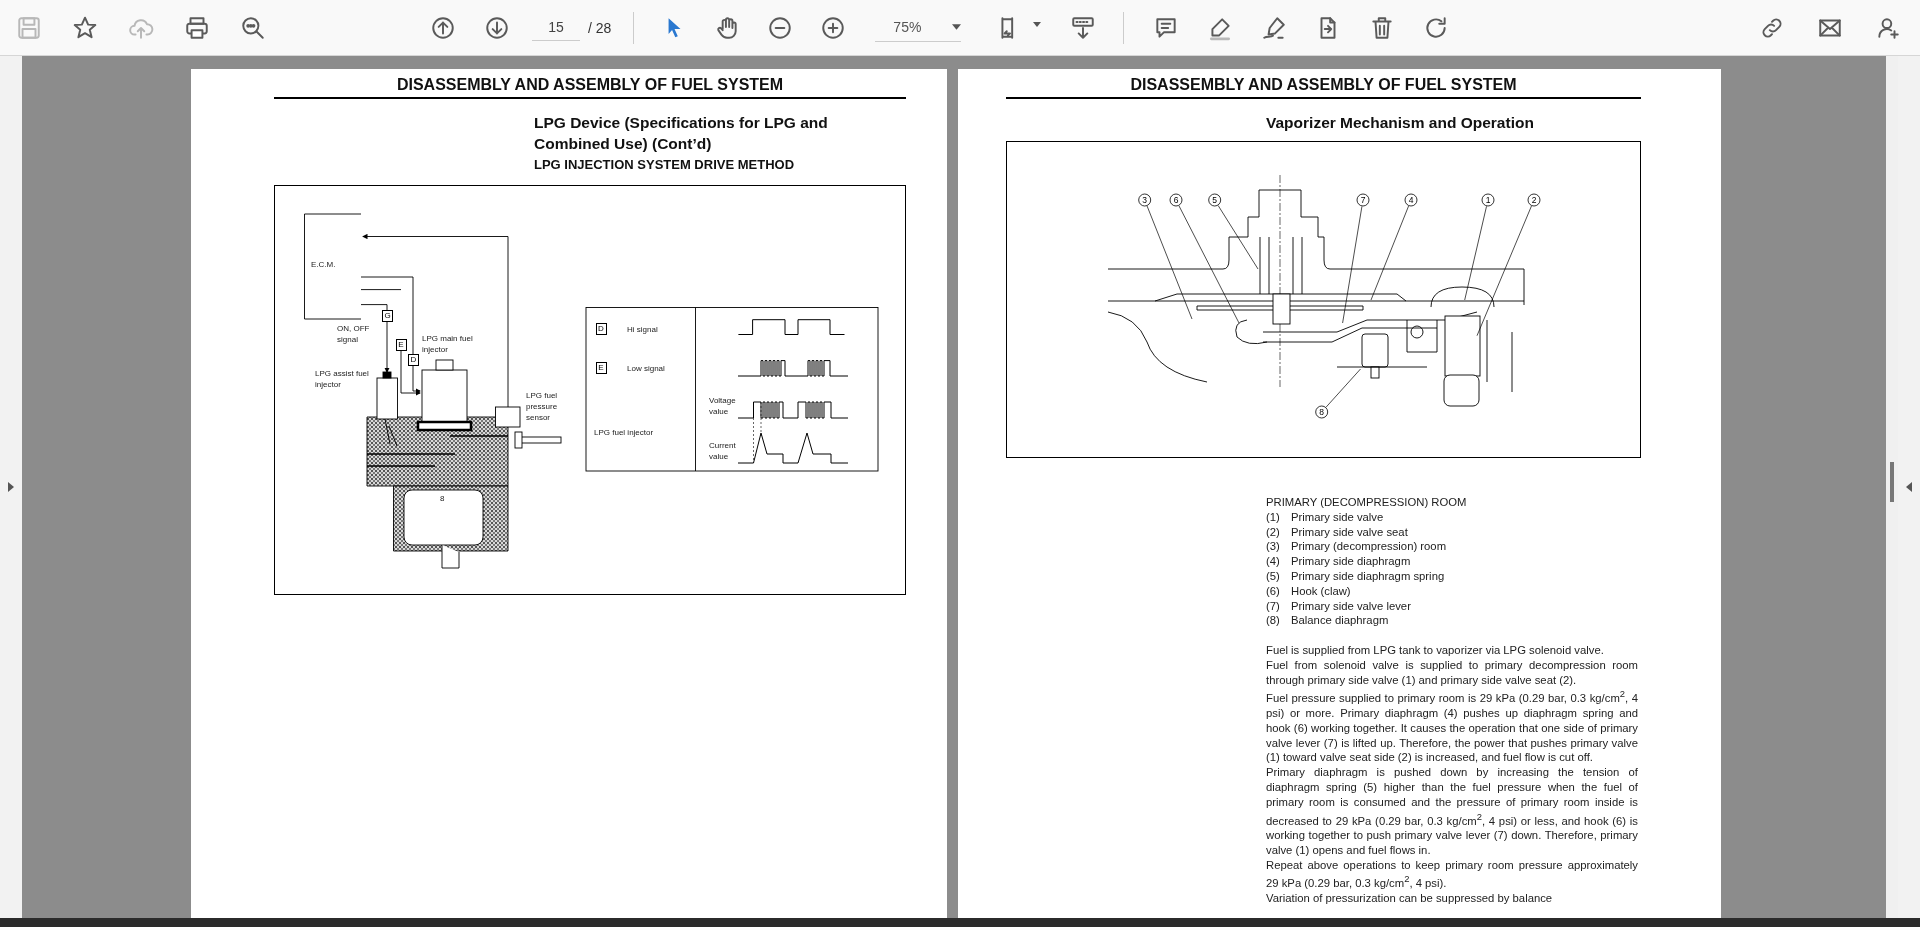  Describe the element at coordinates (1338, 517) in the screenshot. I see `part-name: Primary side valve` at that location.